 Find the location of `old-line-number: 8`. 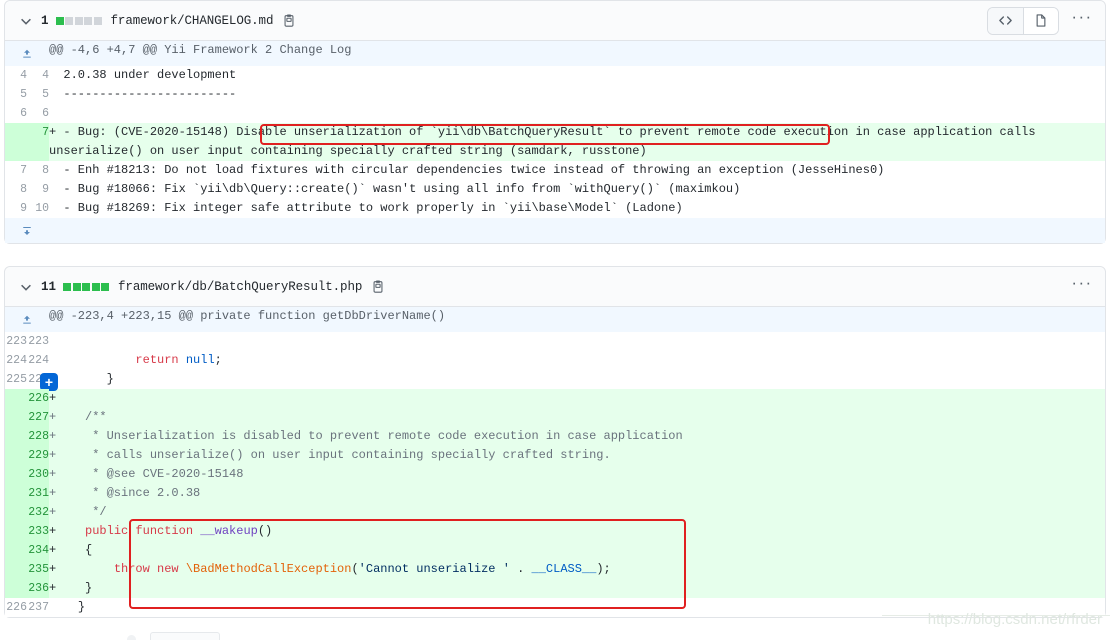

old-line-number: 8 is located at coordinates (16, 189).